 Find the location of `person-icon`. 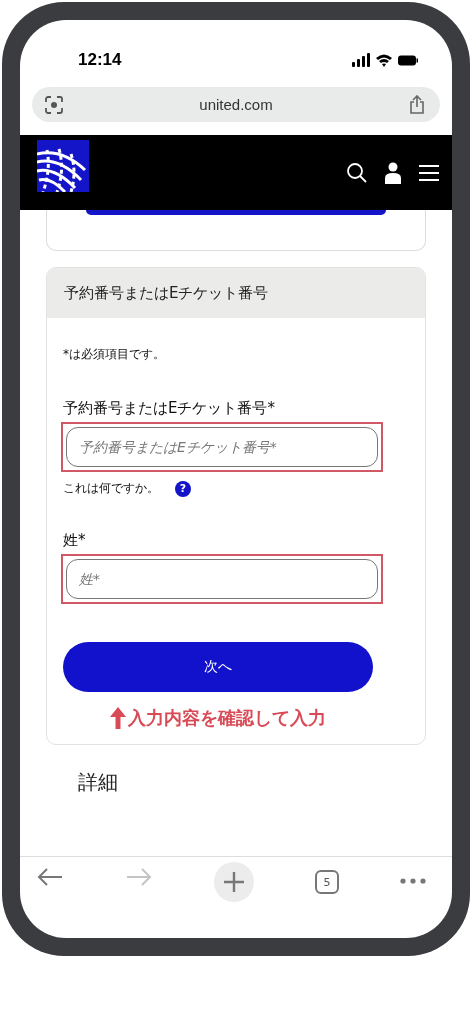

person-icon is located at coordinates (393, 172).